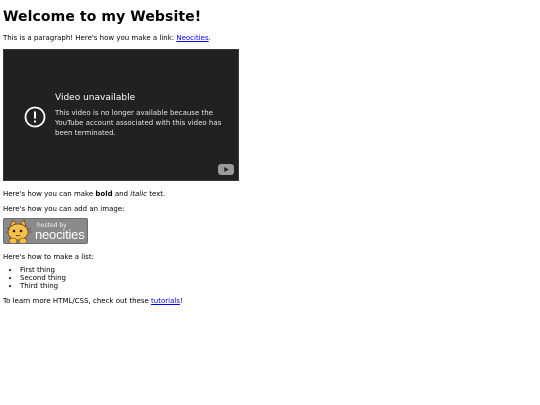 The image size is (540, 405). I want to click on page-title: Welcome to my Website!, so click(102, 17).